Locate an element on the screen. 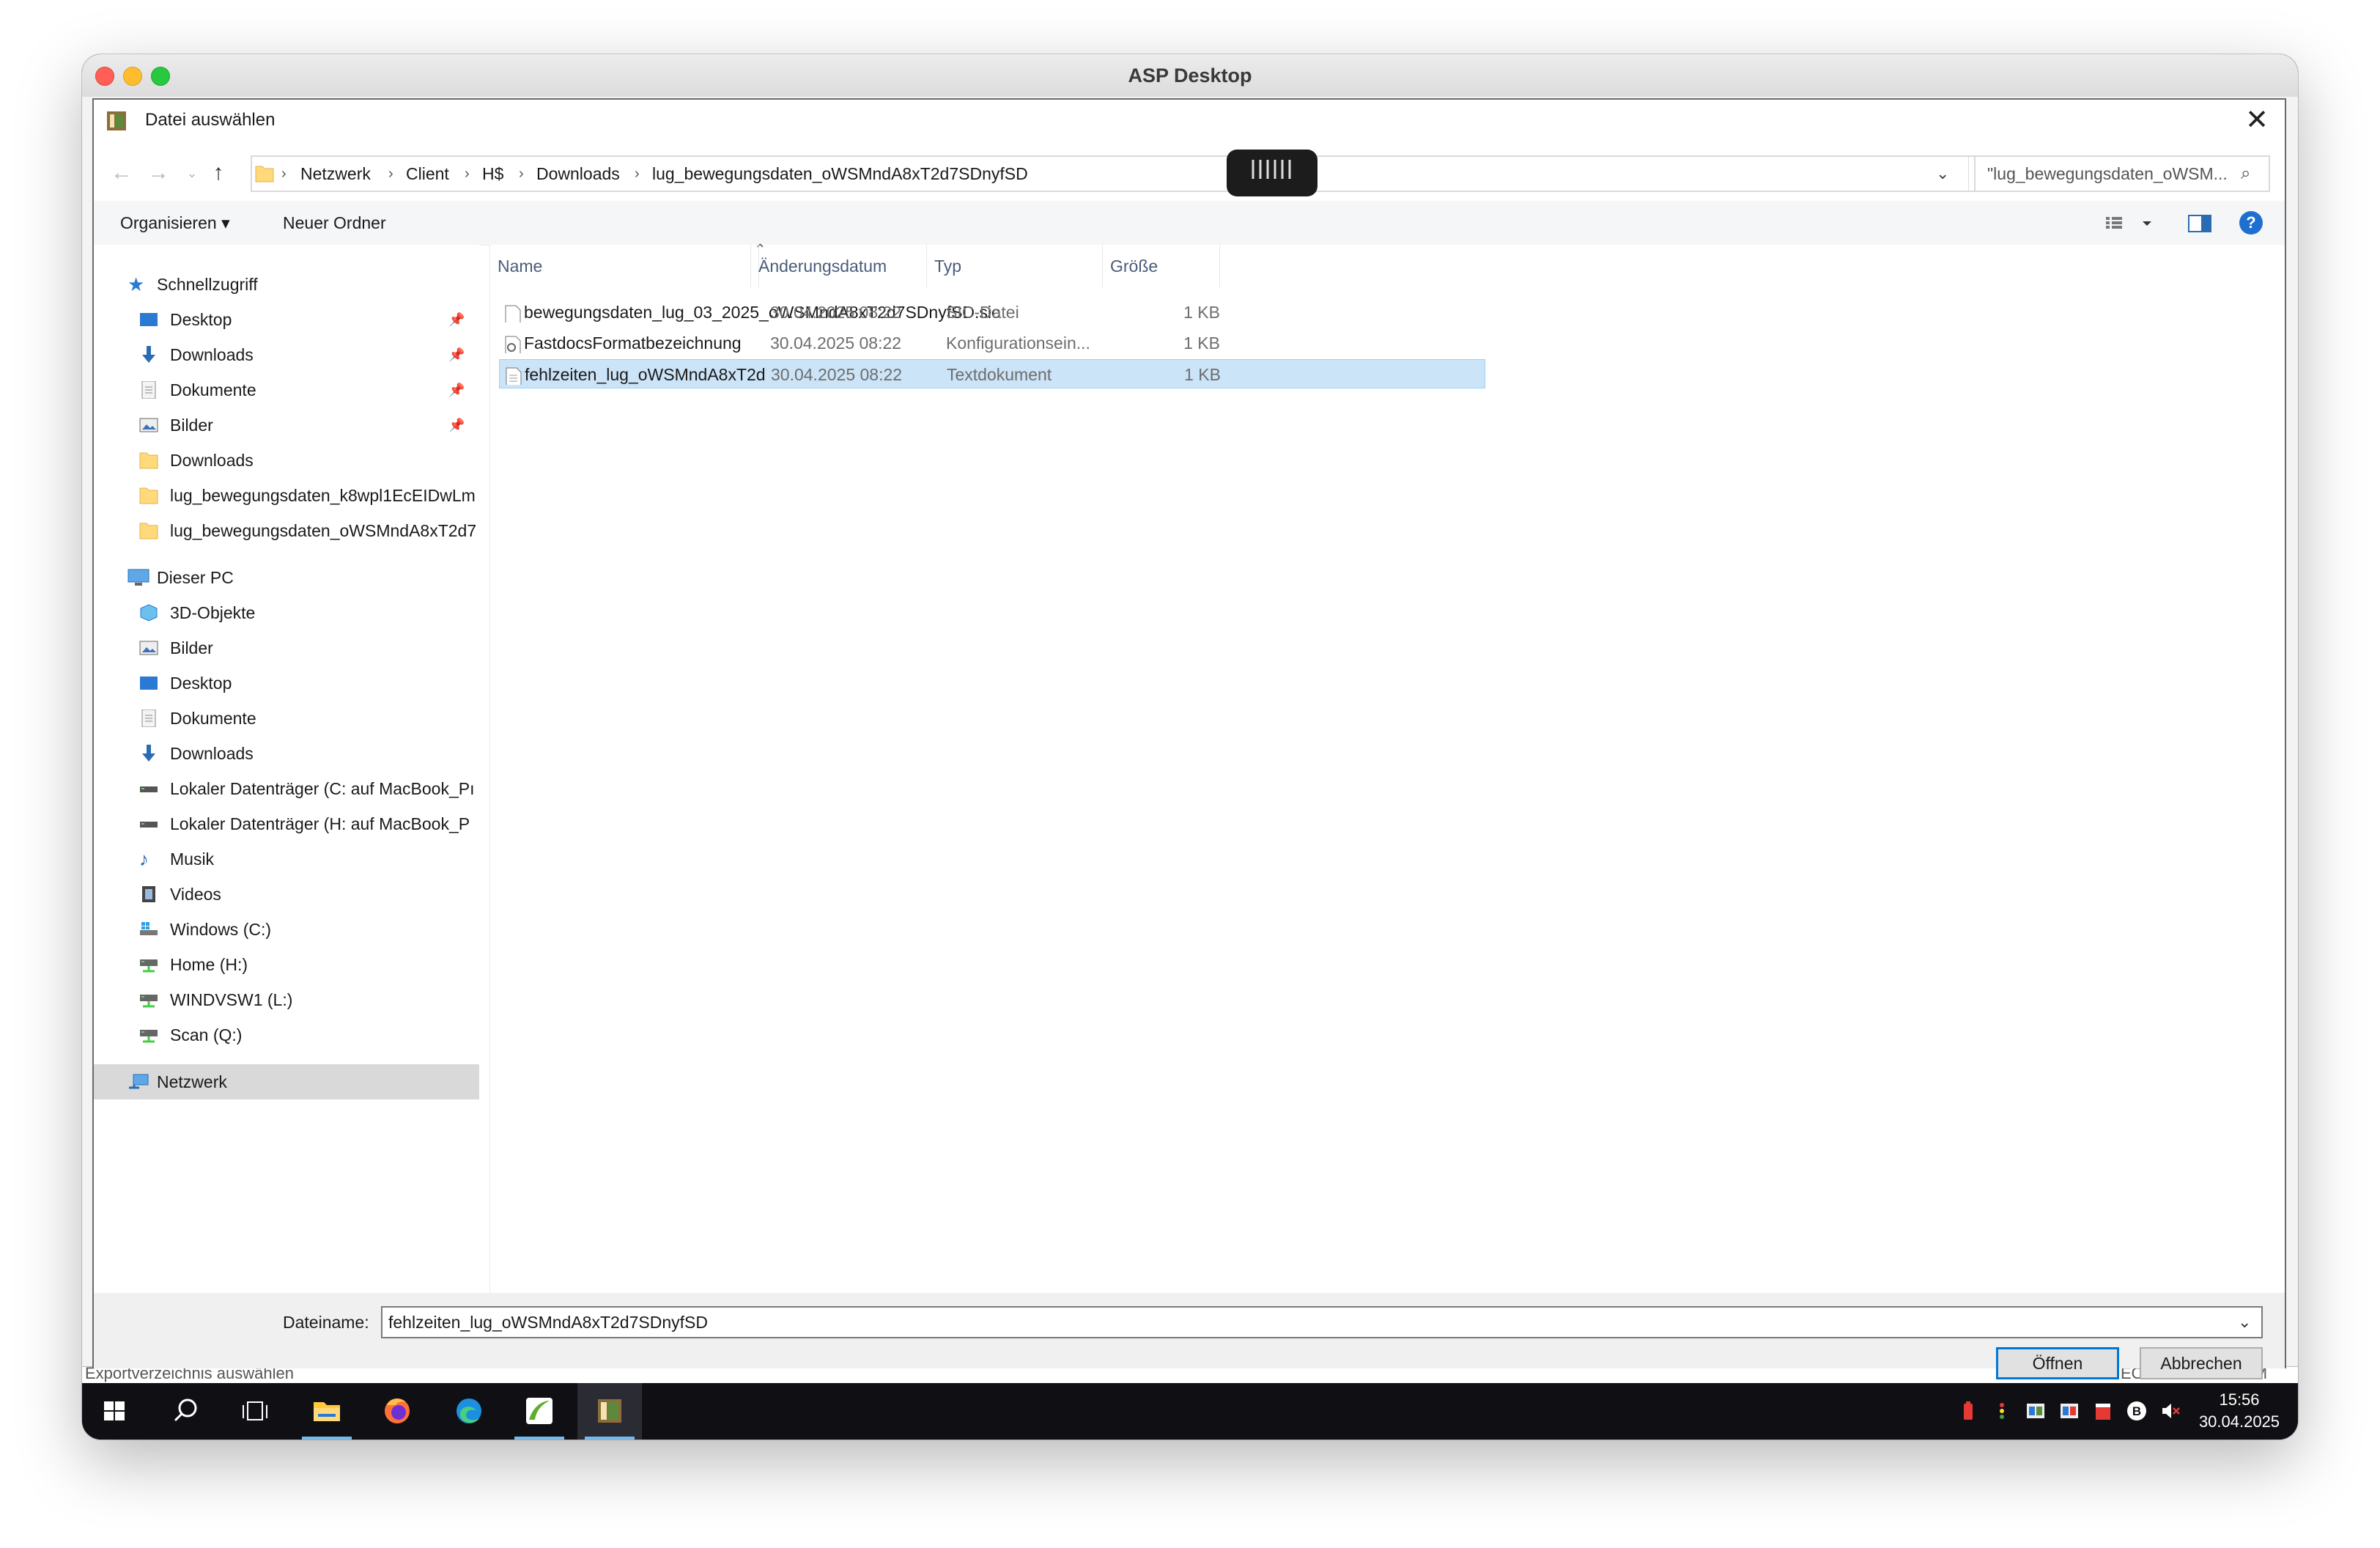  svg-text: B is located at coordinates (2136, 1411).